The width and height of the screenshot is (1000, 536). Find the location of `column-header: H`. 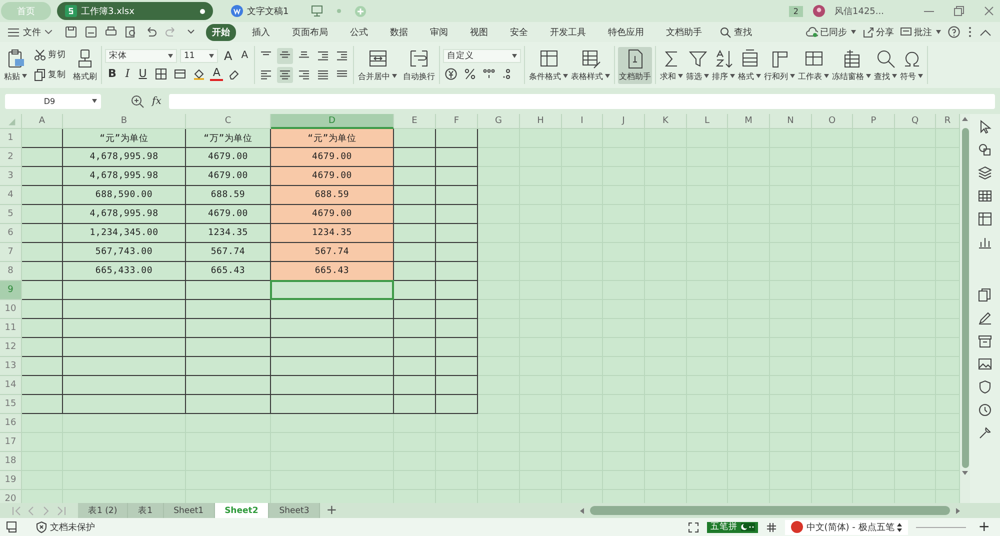

column-header: H is located at coordinates (541, 121).